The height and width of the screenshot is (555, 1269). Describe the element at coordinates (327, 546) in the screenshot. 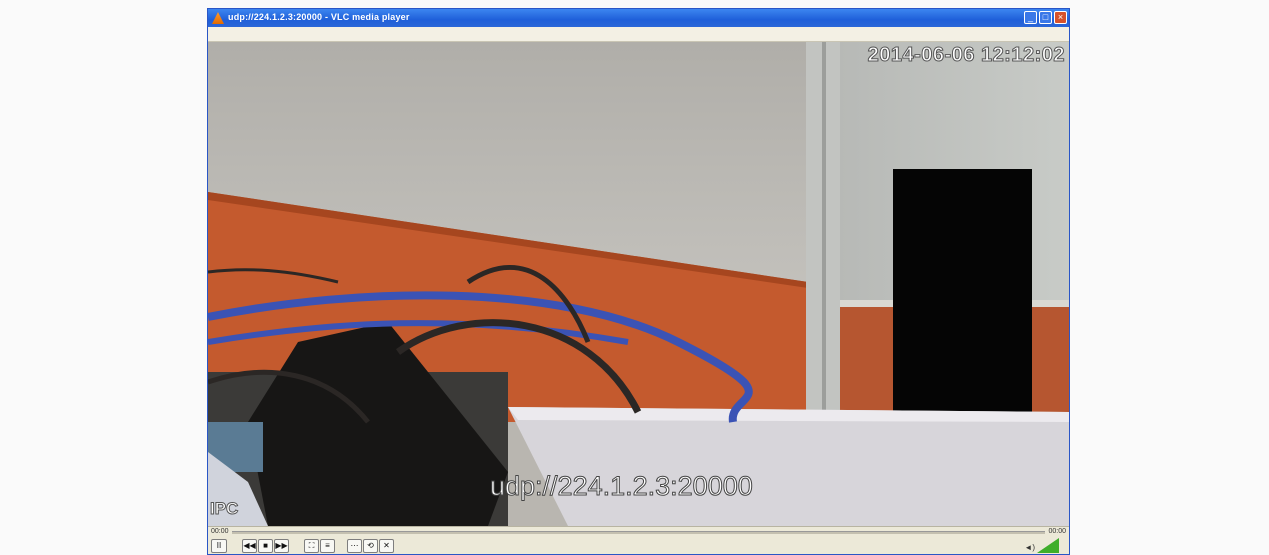

I see `playlist-button: ≡` at that location.